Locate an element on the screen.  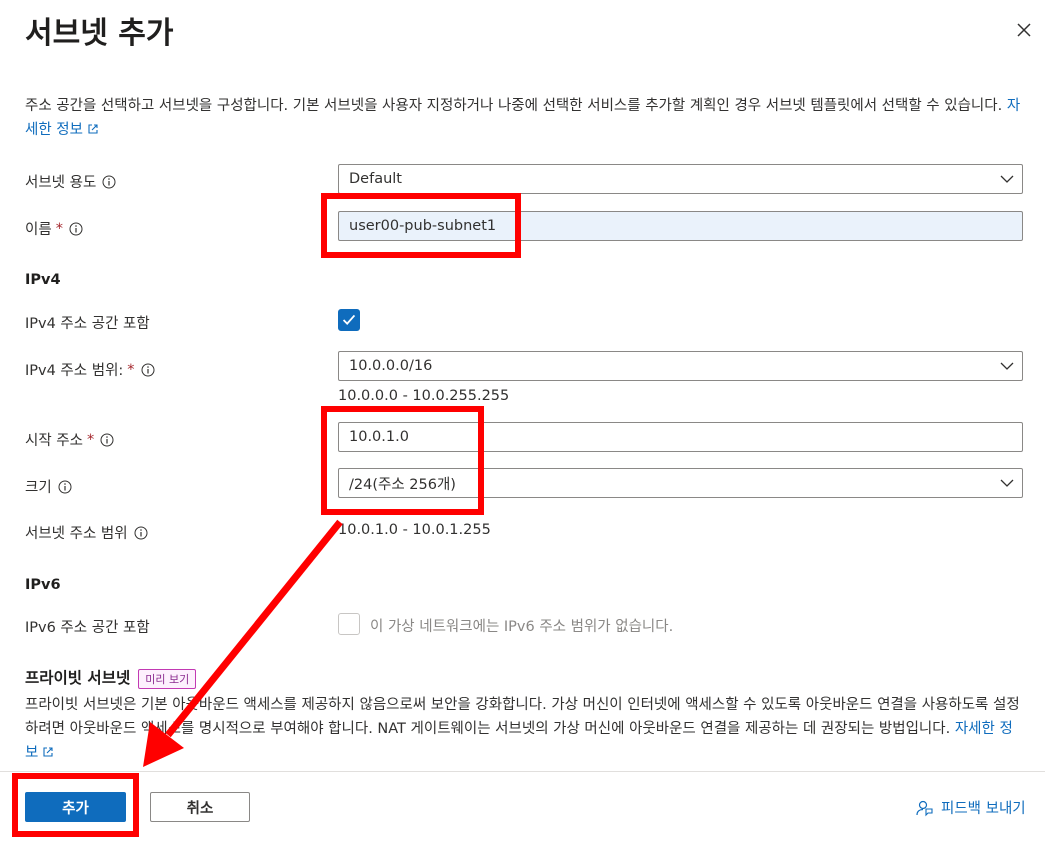
preview-badge: 미리 보기 is located at coordinates (167, 679).